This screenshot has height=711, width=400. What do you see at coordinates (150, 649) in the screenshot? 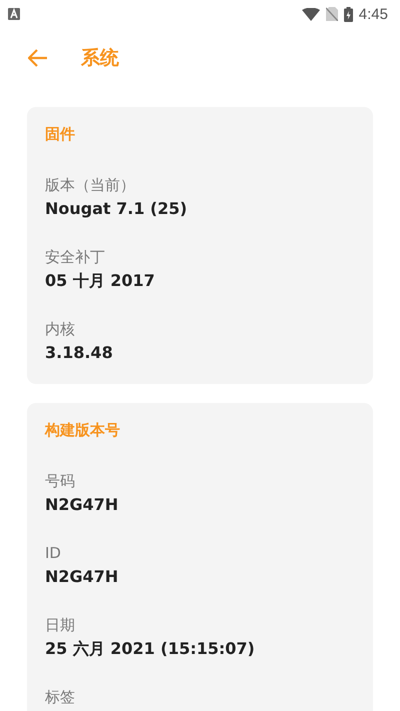
I see `info-value: 25 六月 2021 (15:15:07)` at bounding box center [150, 649].